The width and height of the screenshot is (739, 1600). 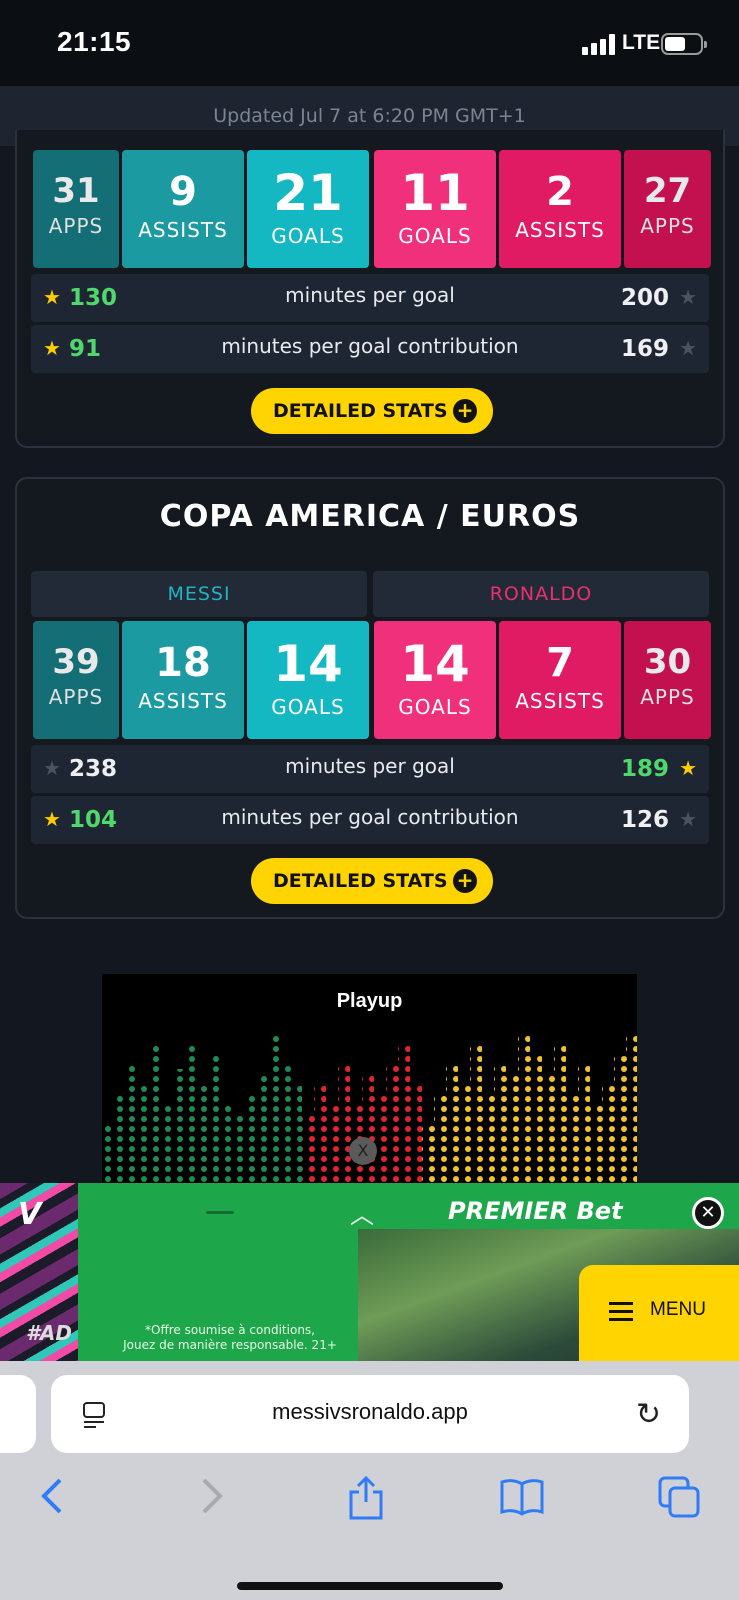 What do you see at coordinates (621, 1312) in the screenshot?
I see `hamburger-icon` at bounding box center [621, 1312].